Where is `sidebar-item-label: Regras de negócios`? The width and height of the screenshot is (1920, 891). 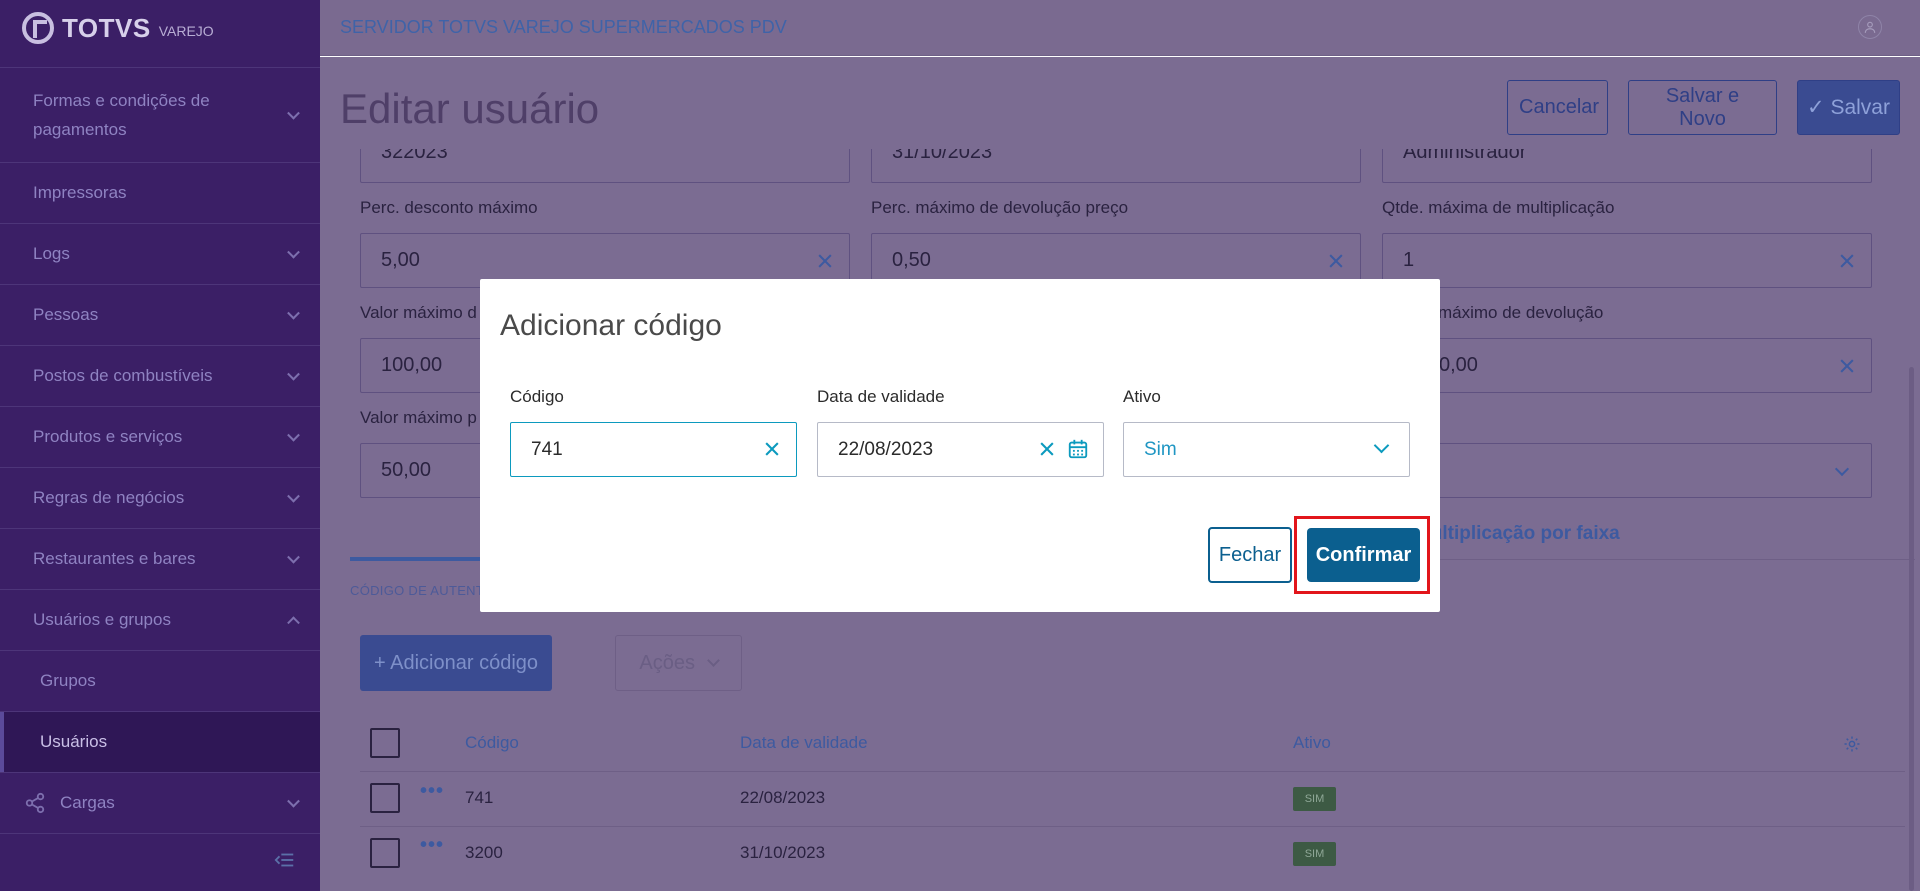
sidebar-item-label: Regras de negócios is located at coordinates (109, 497).